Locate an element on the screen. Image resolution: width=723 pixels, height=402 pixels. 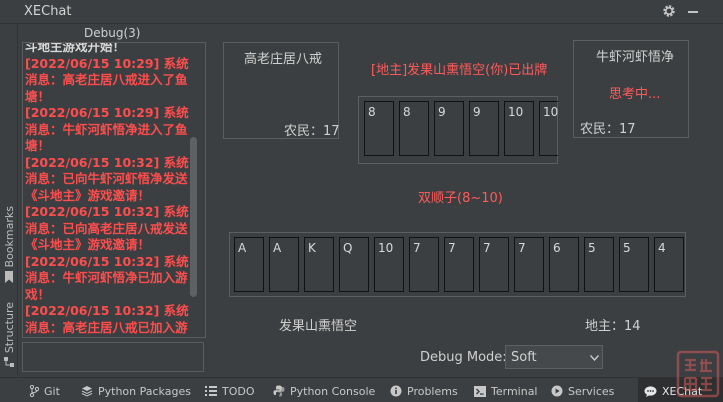
hand-card: K is located at coordinates (319, 264).